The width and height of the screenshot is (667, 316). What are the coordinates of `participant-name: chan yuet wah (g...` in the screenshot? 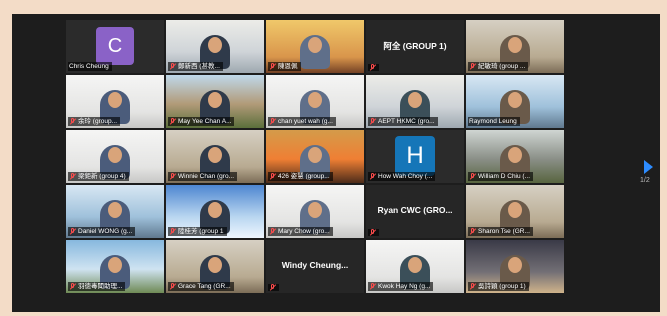 It's located at (305, 121).